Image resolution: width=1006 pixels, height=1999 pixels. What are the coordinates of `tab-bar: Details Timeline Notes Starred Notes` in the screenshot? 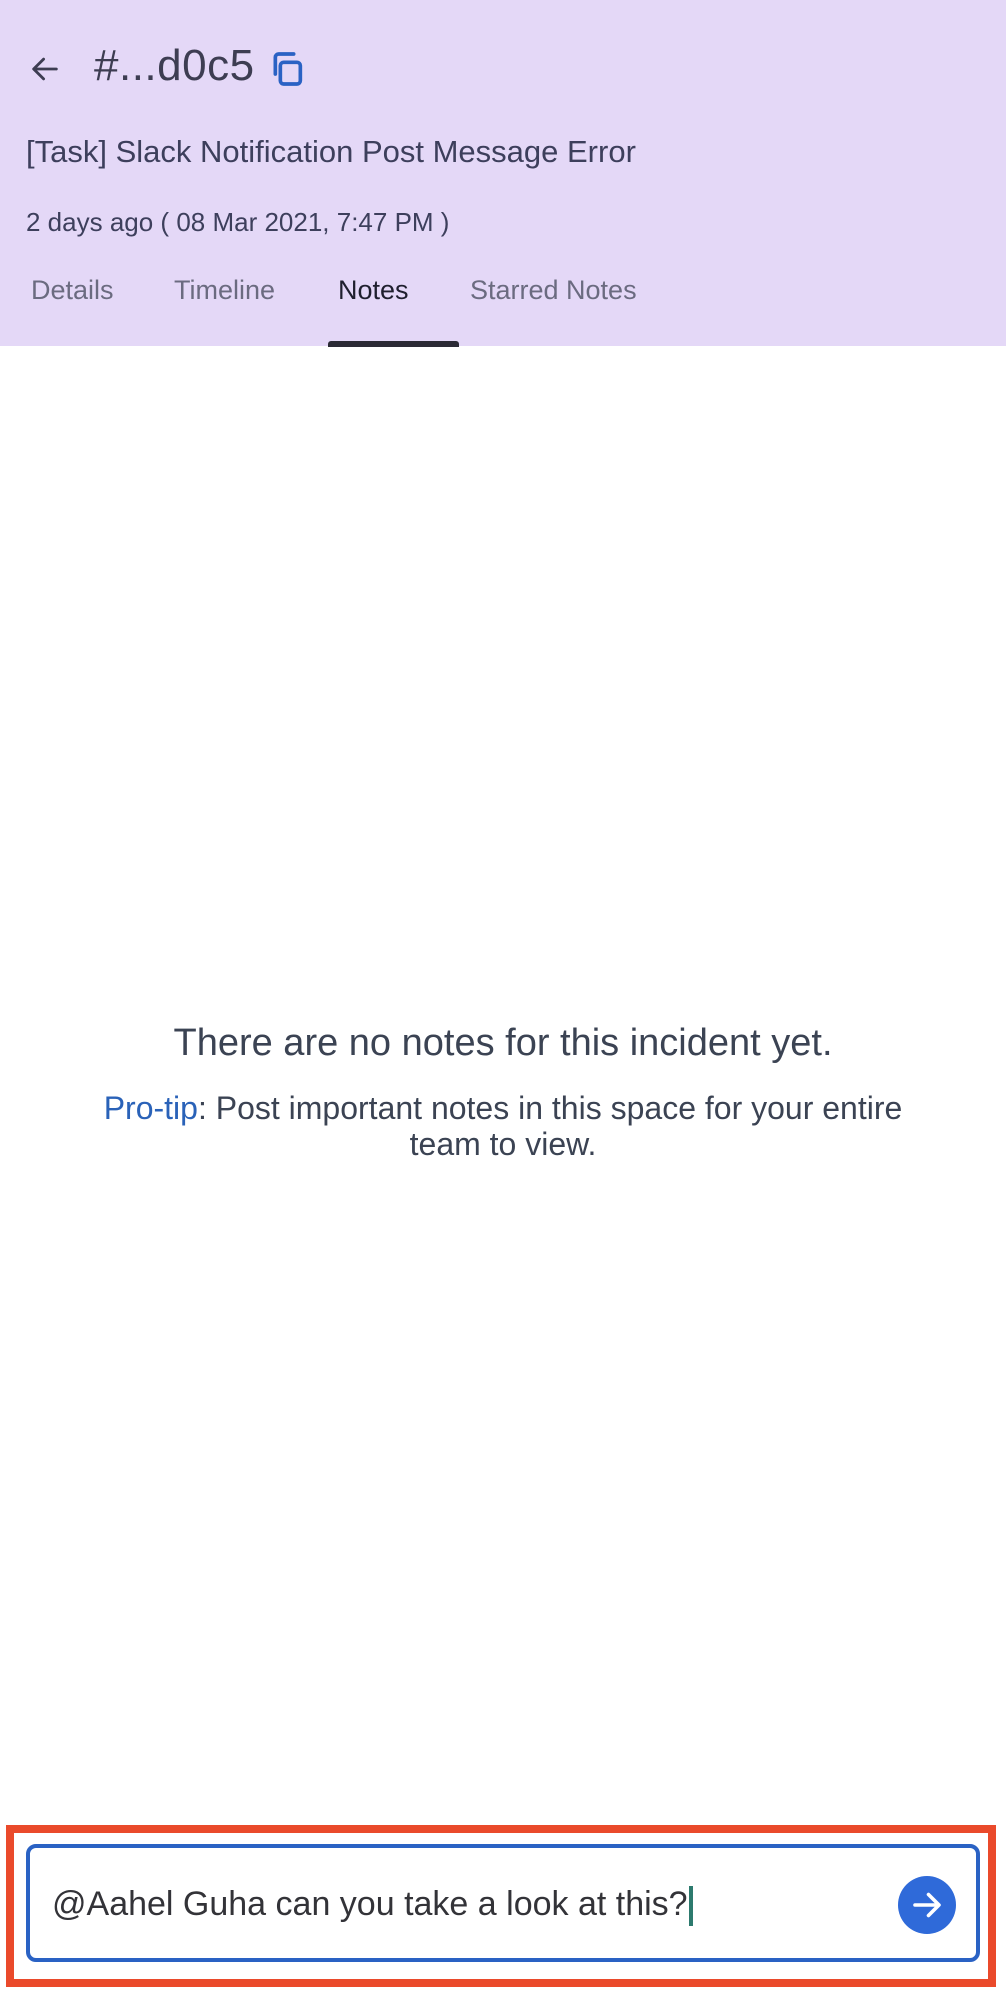 It's located at (503, 304).